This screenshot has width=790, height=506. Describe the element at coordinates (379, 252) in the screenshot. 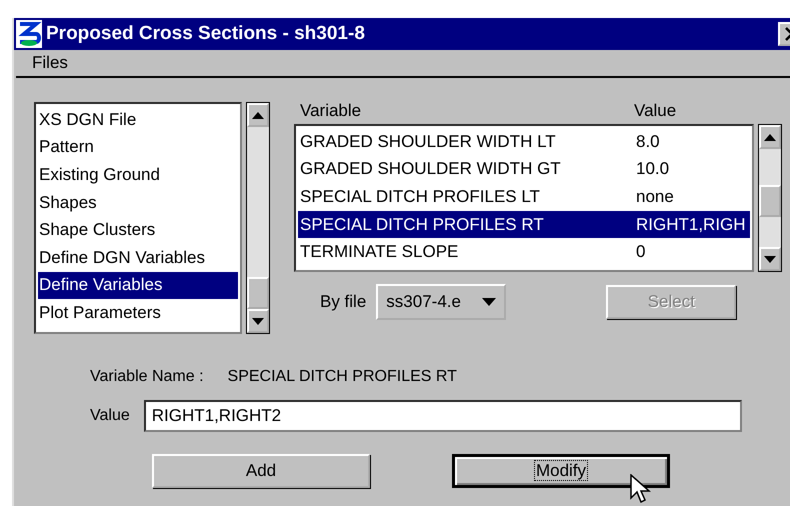

I see `variable-cell-text: TERMINATE SLOPE` at that location.